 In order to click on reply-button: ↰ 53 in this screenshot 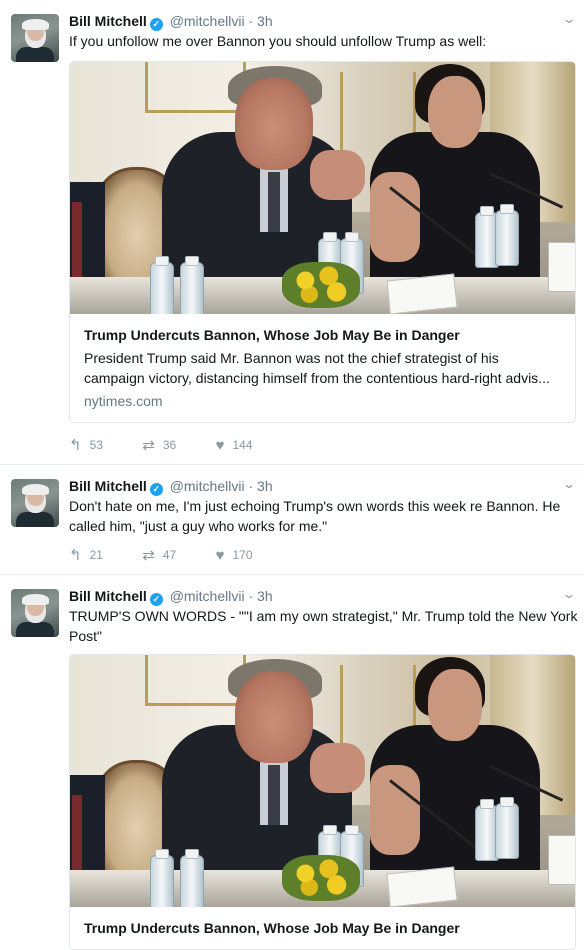, I will do `click(86, 445)`.